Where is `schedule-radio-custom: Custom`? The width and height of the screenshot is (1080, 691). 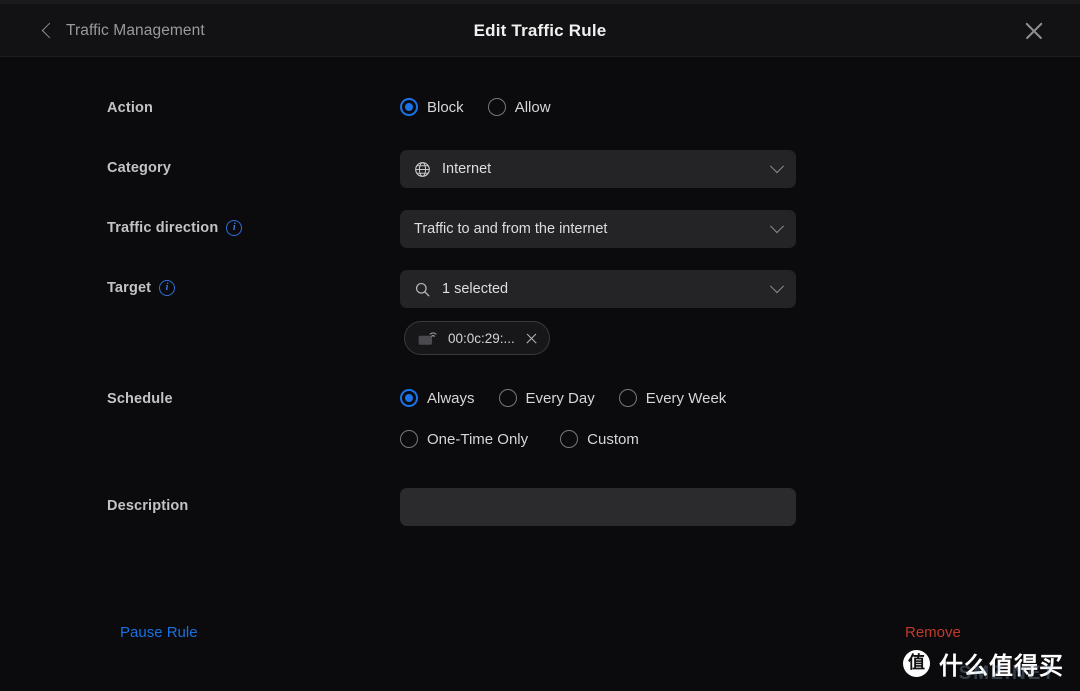
schedule-radio-custom: Custom is located at coordinates (599, 439).